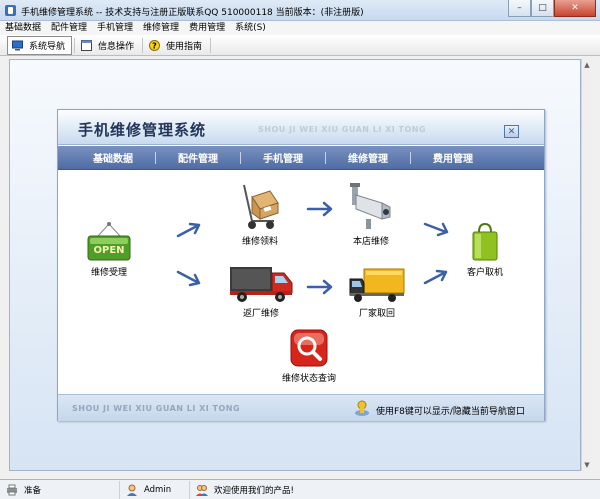  Describe the element at coordinates (300, 45) in the screenshot. I see `toolbar: 系统导航 信息操作 ? 使用指南` at that location.